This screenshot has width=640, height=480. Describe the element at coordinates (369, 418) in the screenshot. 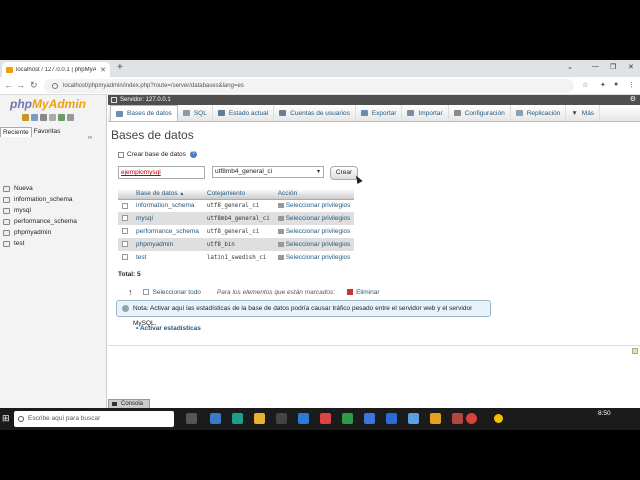

I see `vscode-icon` at that location.